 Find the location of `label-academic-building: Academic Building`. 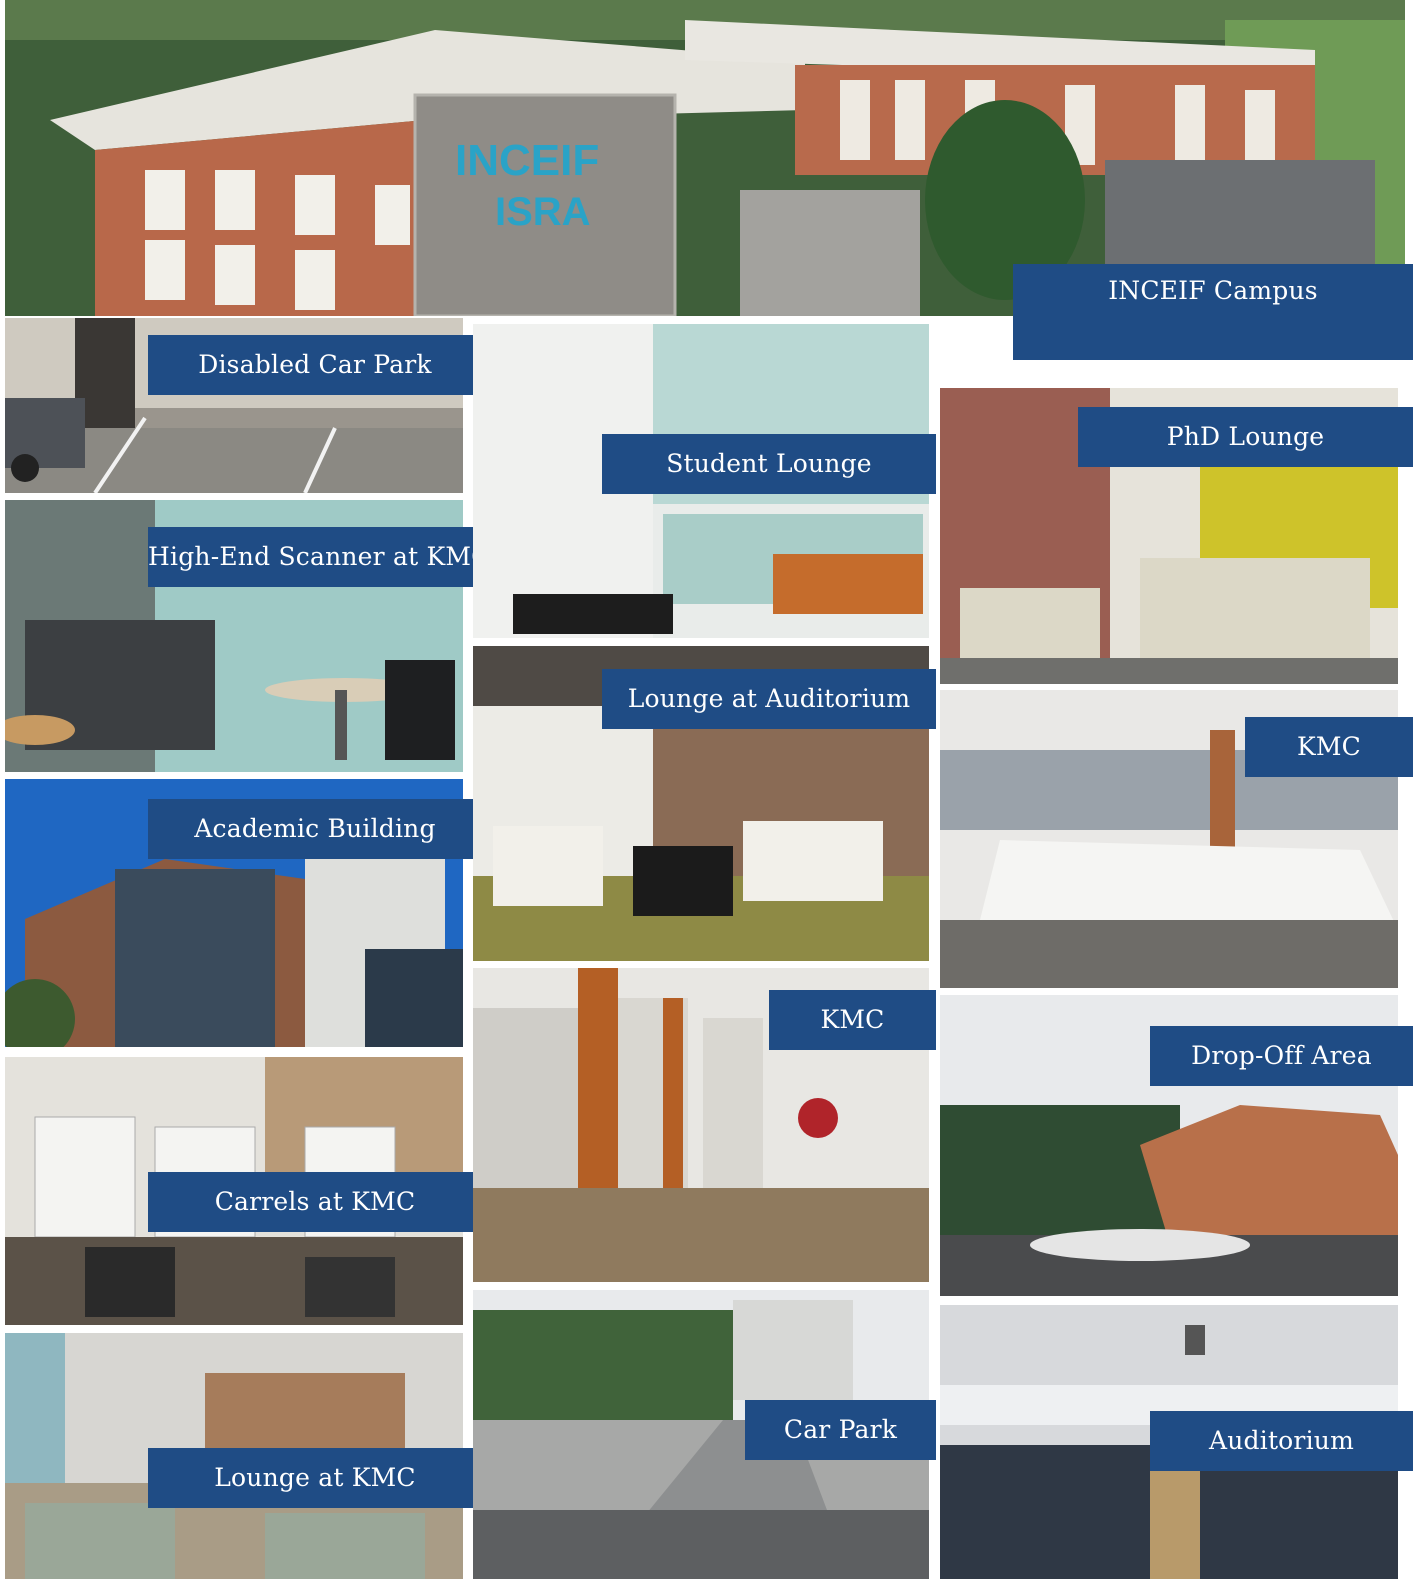

label-academic-building: Academic Building is located at coordinates (315, 829).